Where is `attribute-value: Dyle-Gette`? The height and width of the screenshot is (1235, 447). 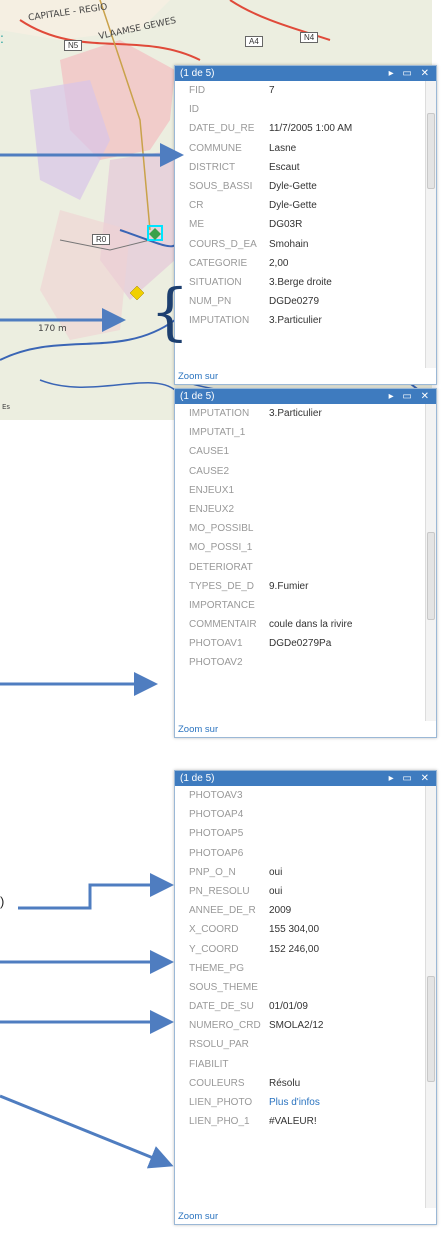 attribute-value: Dyle-Gette is located at coordinates (293, 206).